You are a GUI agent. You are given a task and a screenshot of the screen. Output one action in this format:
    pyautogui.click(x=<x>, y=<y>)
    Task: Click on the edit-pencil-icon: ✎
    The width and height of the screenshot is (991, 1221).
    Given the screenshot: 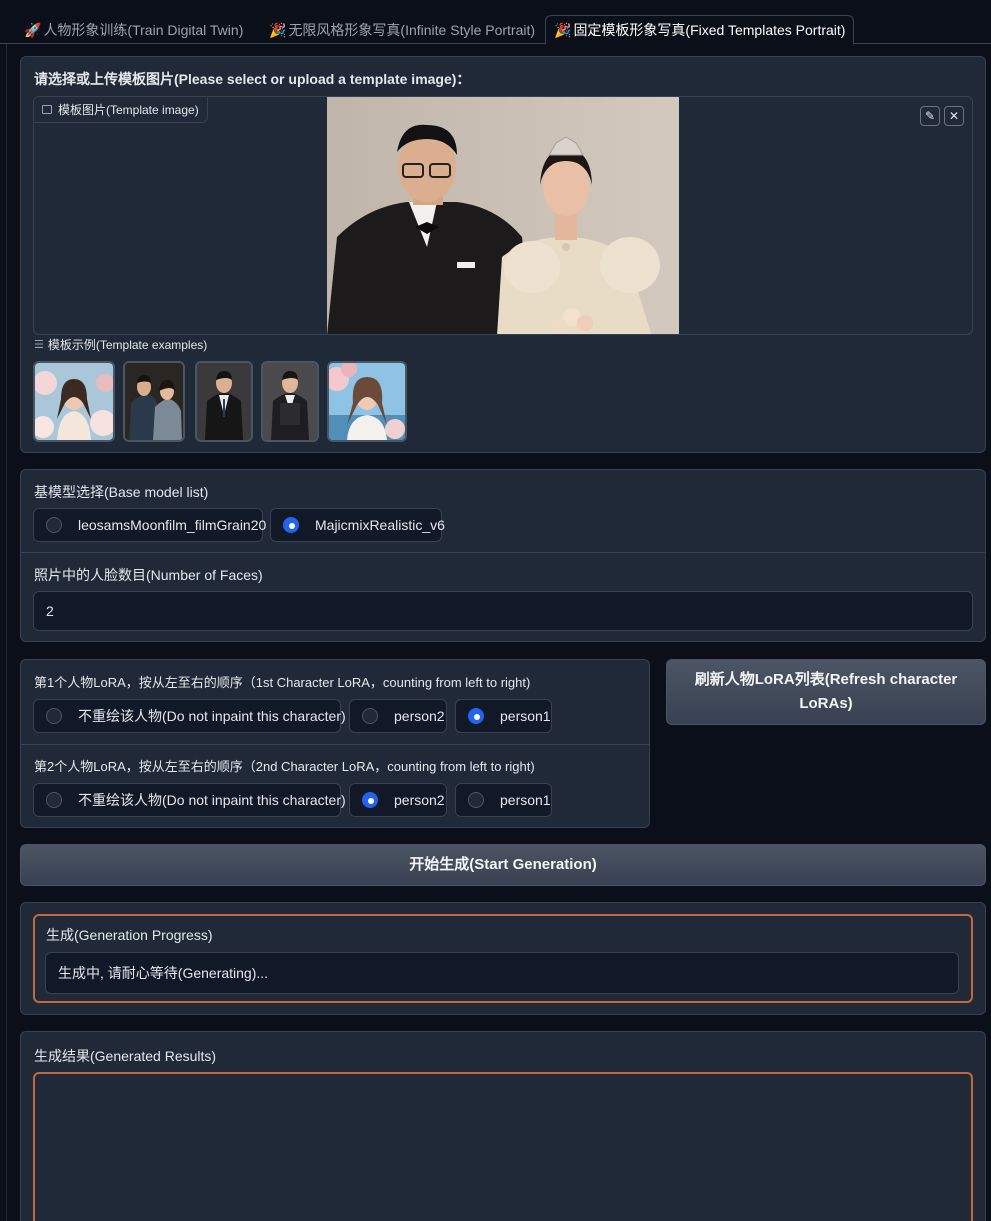 What is the action you would take?
    pyautogui.click(x=930, y=116)
    